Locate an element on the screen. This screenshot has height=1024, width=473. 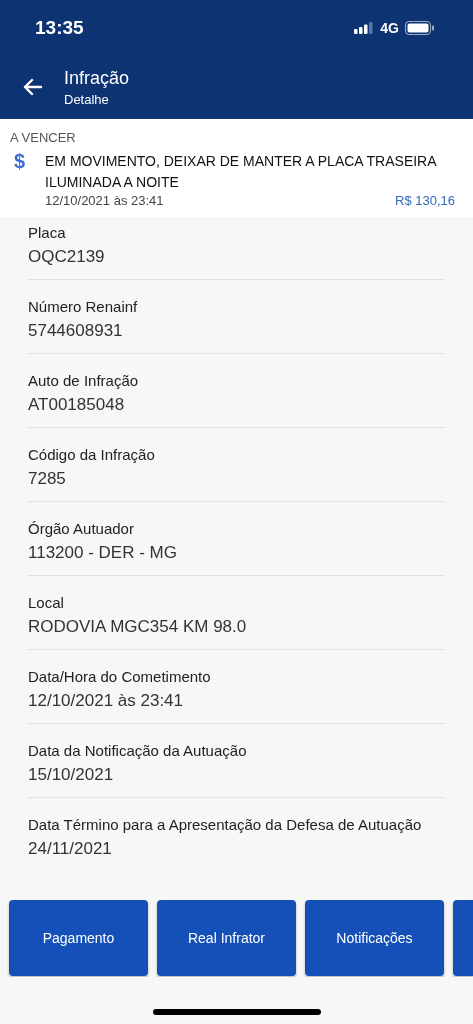
field-value: RODOVIA MGC354 KM 98.0 is located at coordinates (138, 627).